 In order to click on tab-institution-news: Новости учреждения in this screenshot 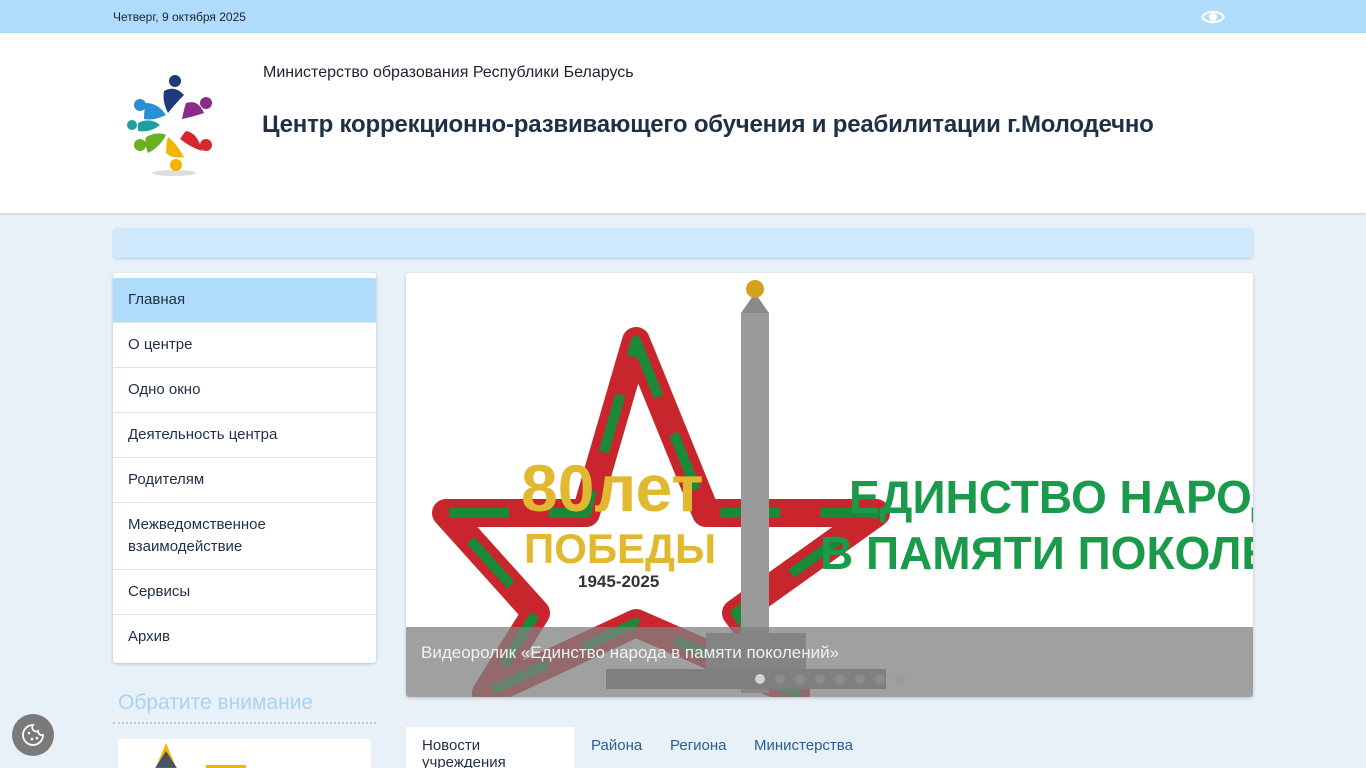, I will do `click(490, 747)`.